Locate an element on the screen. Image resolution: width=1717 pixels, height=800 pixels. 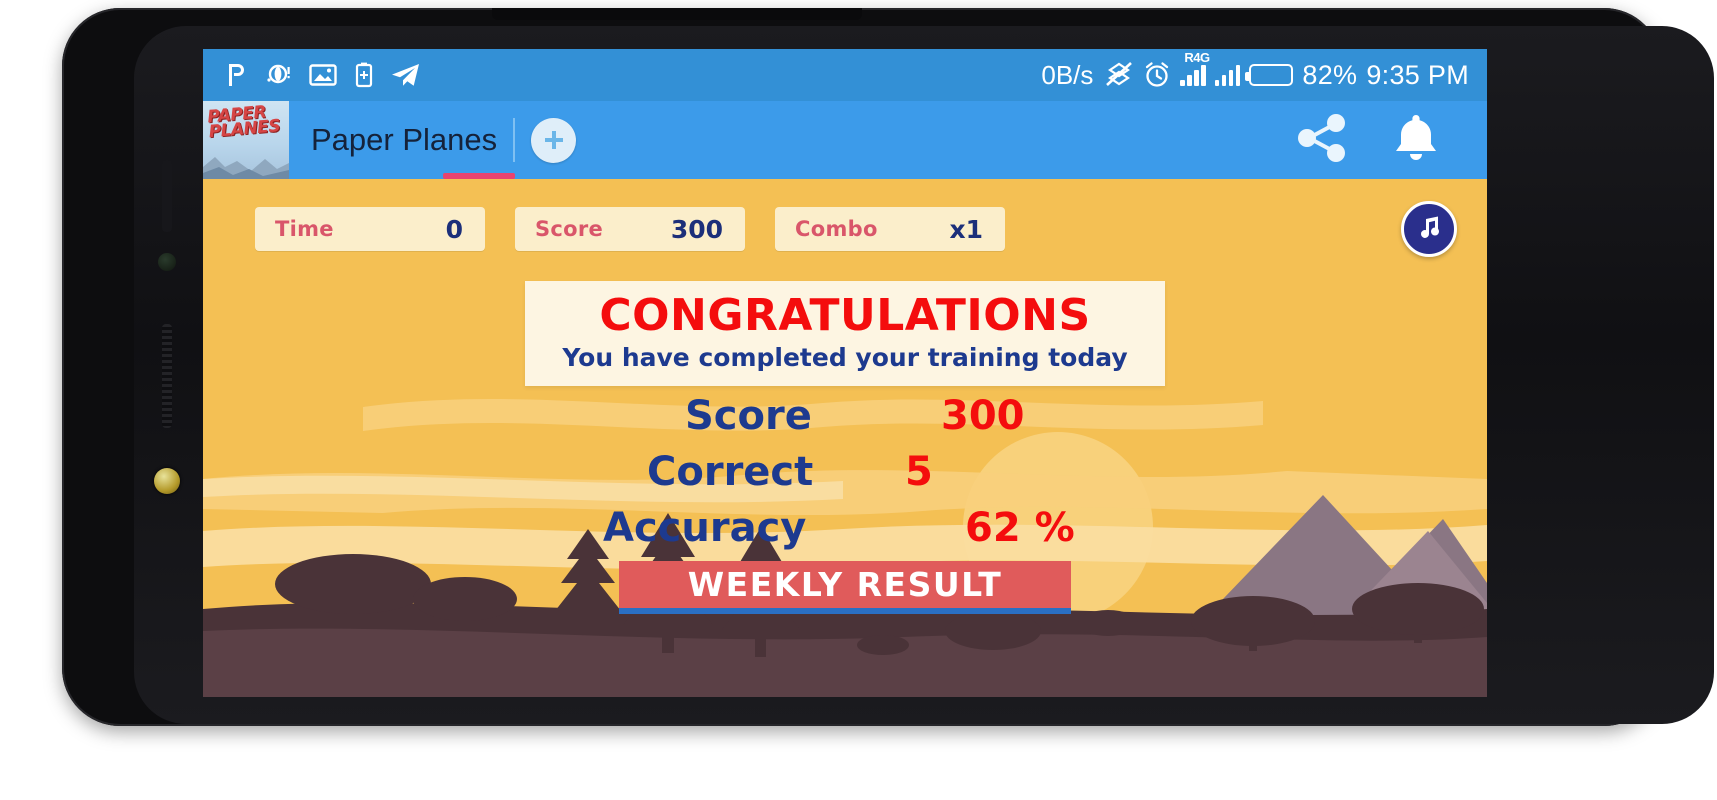
result-value-accuracy: 62 % is located at coordinates (1020, 528).